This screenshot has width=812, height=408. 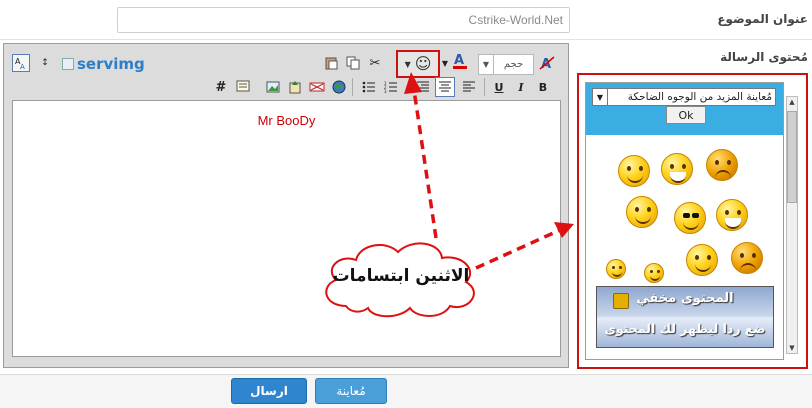 What do you see at coordinates (686, 115) in the screenshot?
I see `ok-button: Ok` at bounding box center [686, 115].